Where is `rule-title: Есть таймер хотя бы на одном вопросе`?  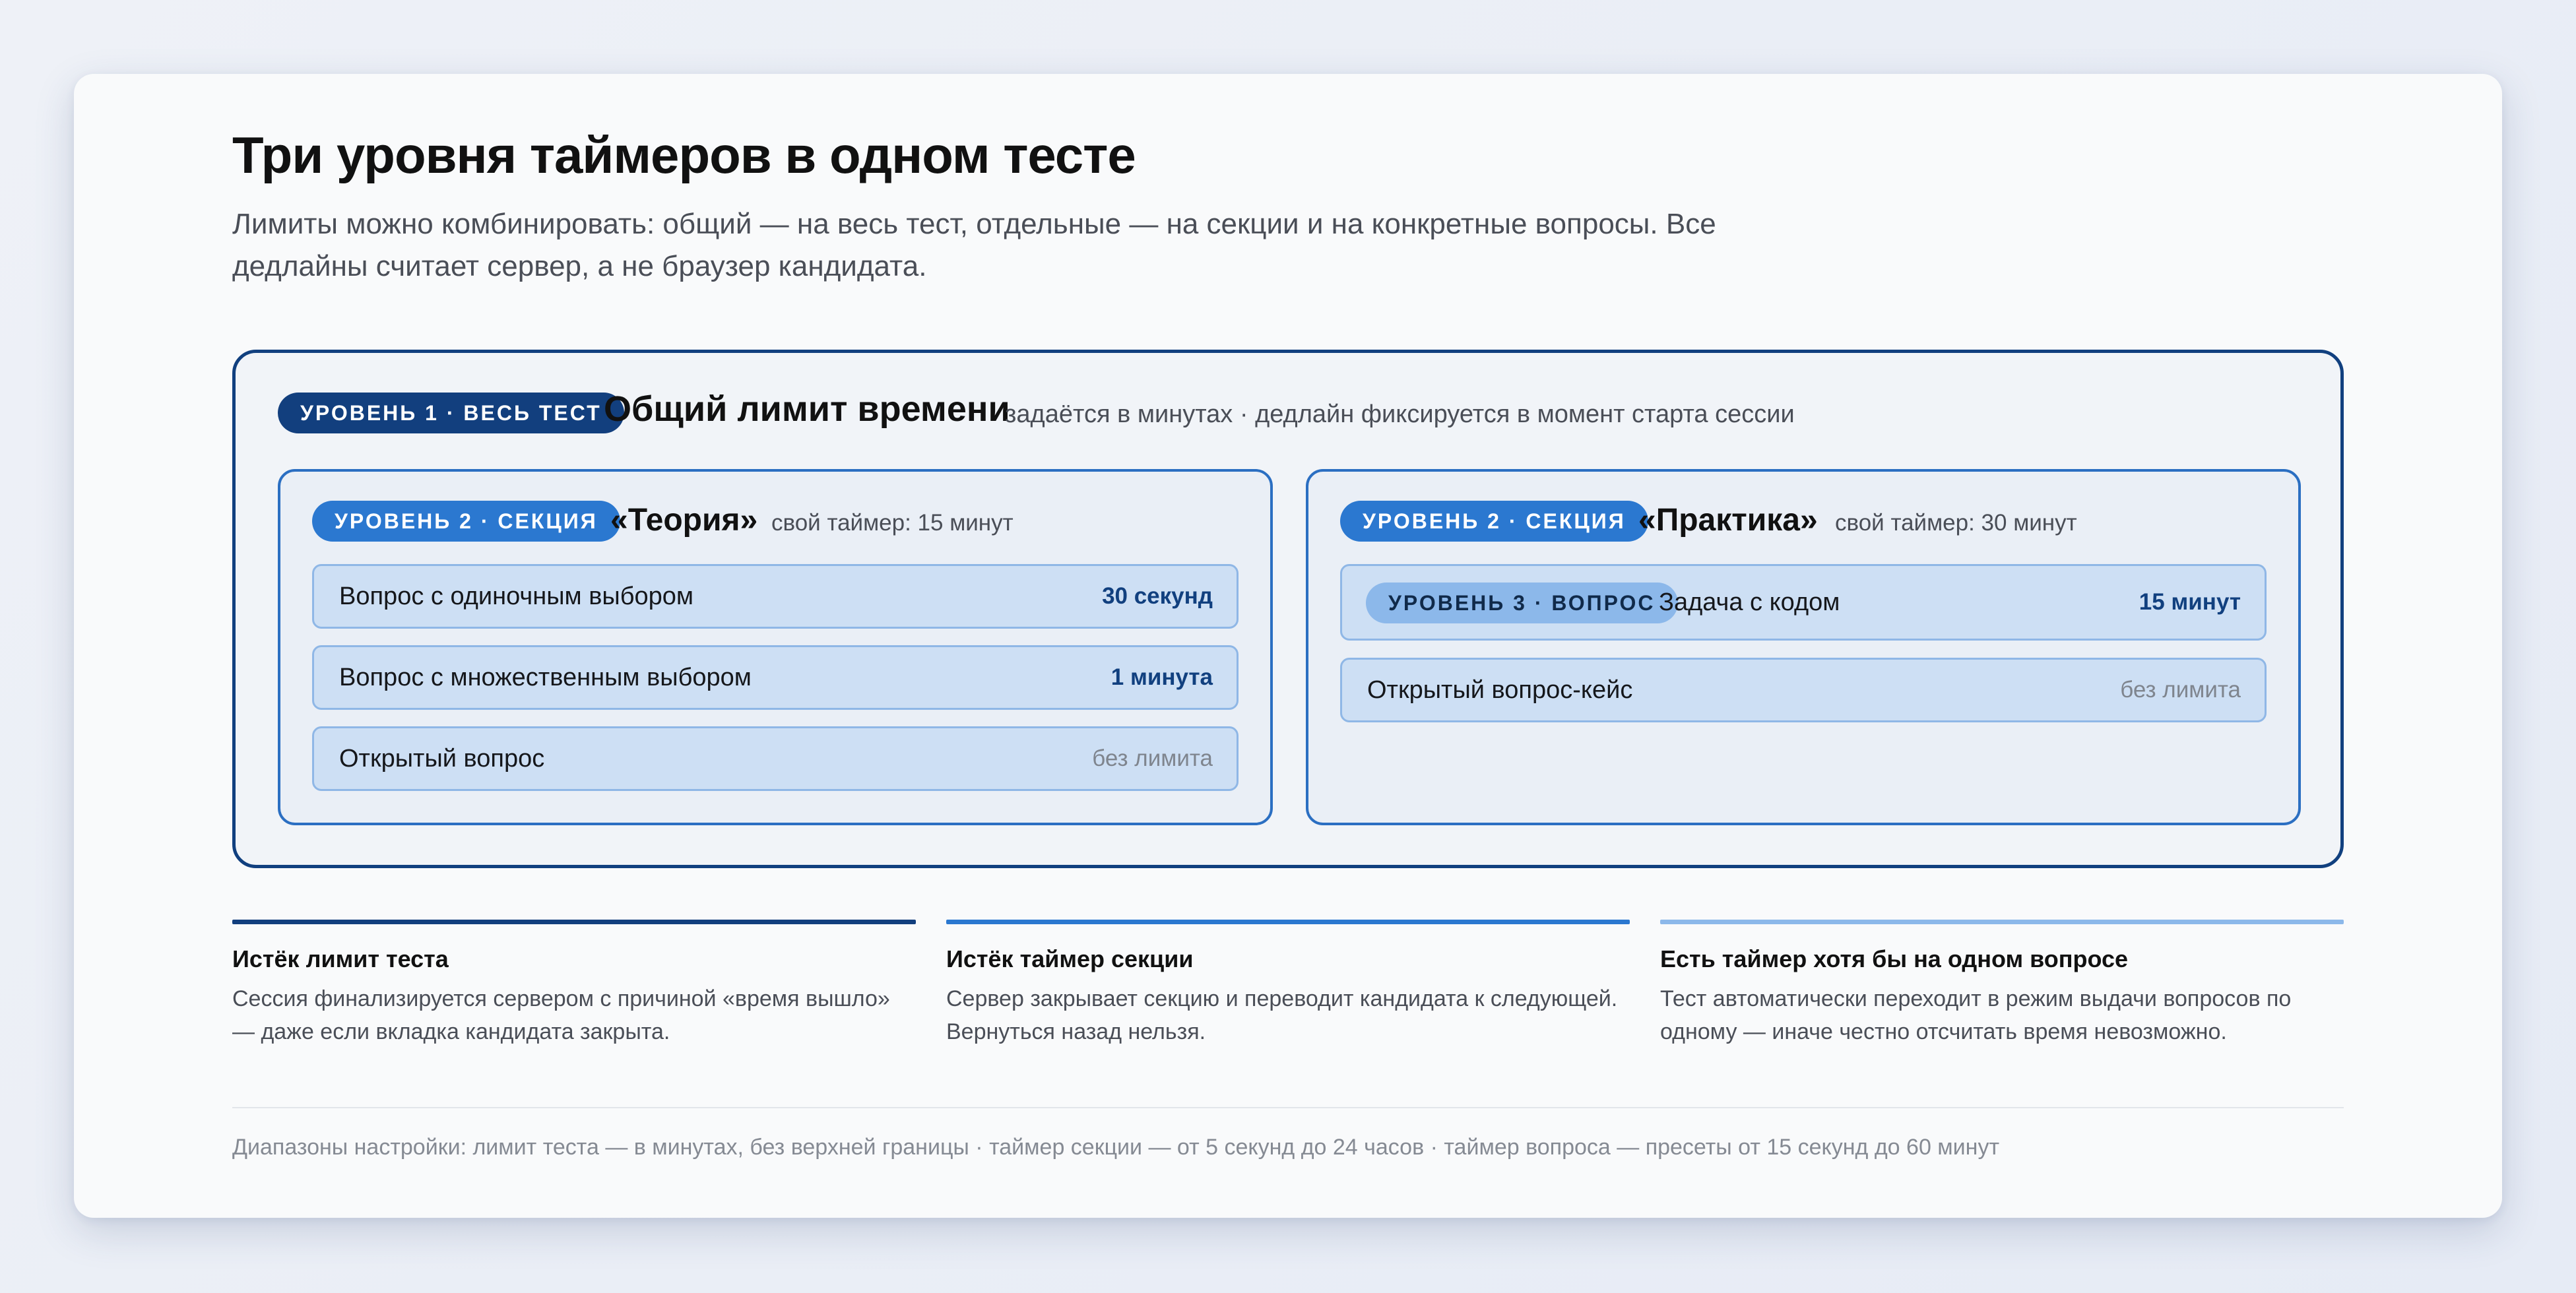
rule-title: Есть таймер хотя бы на одном вопросе is located at coordinates (1894, 958).